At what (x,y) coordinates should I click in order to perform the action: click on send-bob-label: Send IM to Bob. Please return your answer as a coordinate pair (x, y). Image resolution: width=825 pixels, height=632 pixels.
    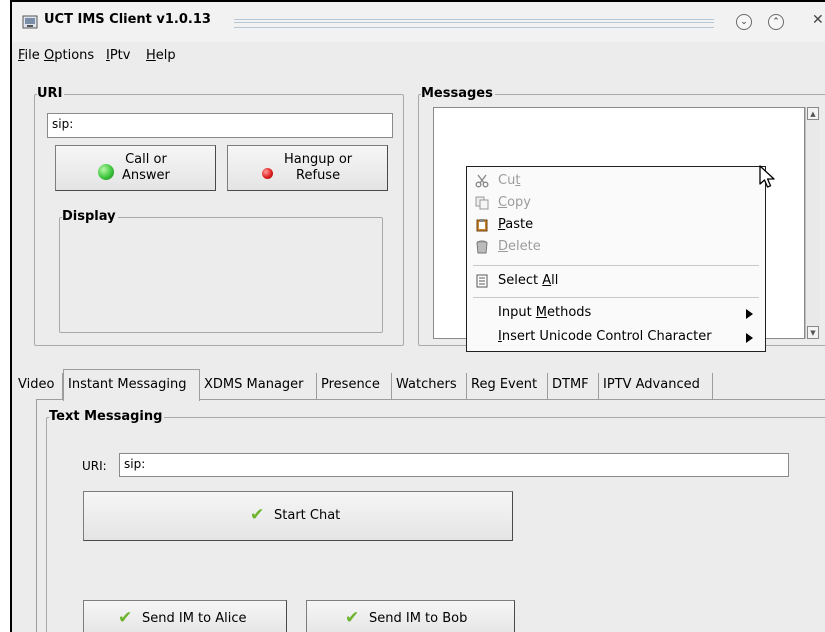
    Looking at the image, I should click on (418, 618).